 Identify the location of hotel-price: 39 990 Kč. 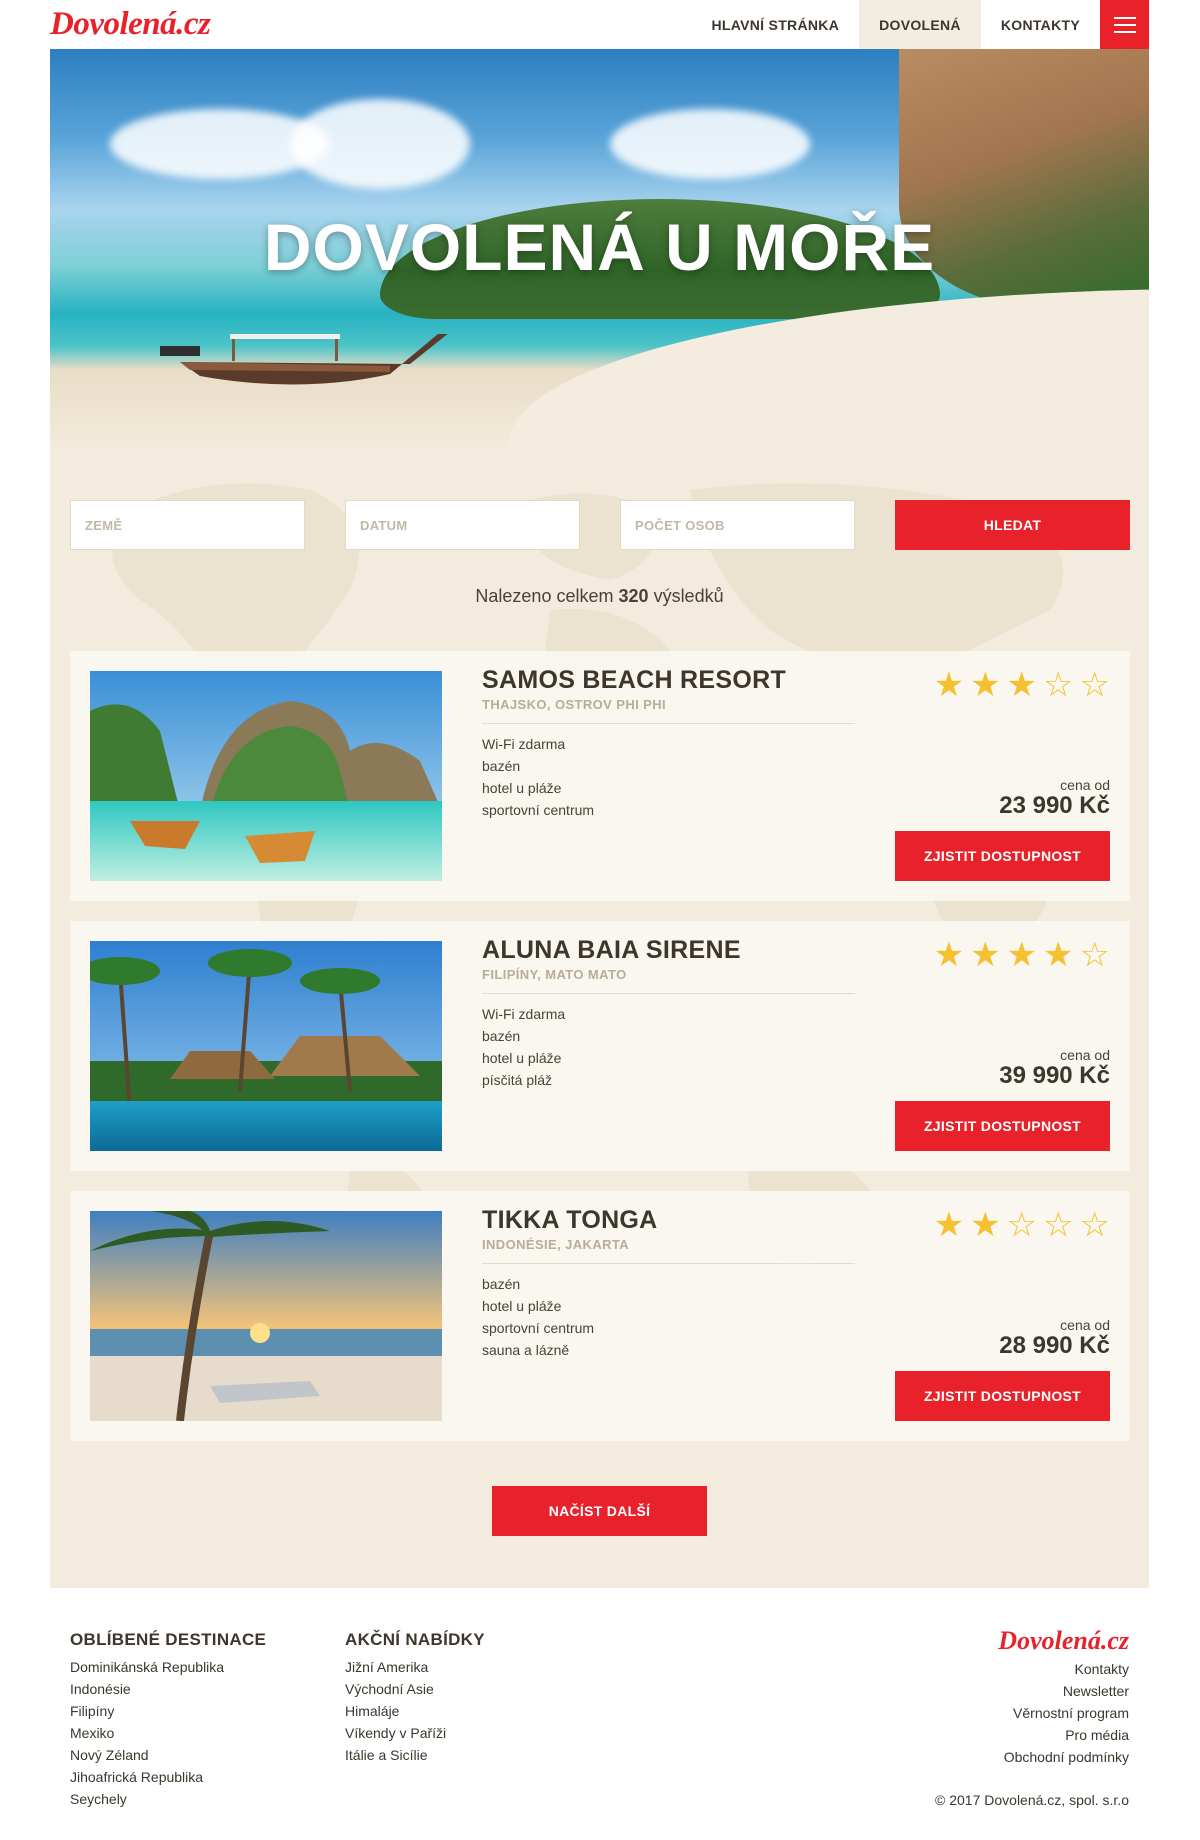
(1054, 1075).